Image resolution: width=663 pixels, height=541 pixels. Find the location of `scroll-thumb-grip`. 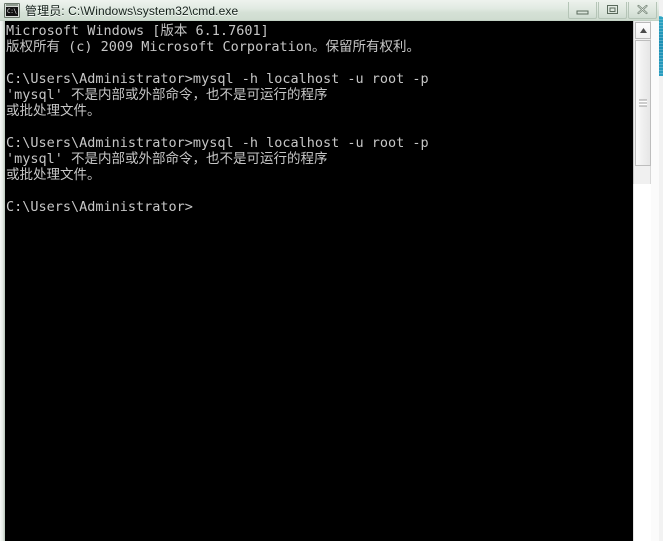

scroll-thumb-grip is located at coordinates (643, 103).